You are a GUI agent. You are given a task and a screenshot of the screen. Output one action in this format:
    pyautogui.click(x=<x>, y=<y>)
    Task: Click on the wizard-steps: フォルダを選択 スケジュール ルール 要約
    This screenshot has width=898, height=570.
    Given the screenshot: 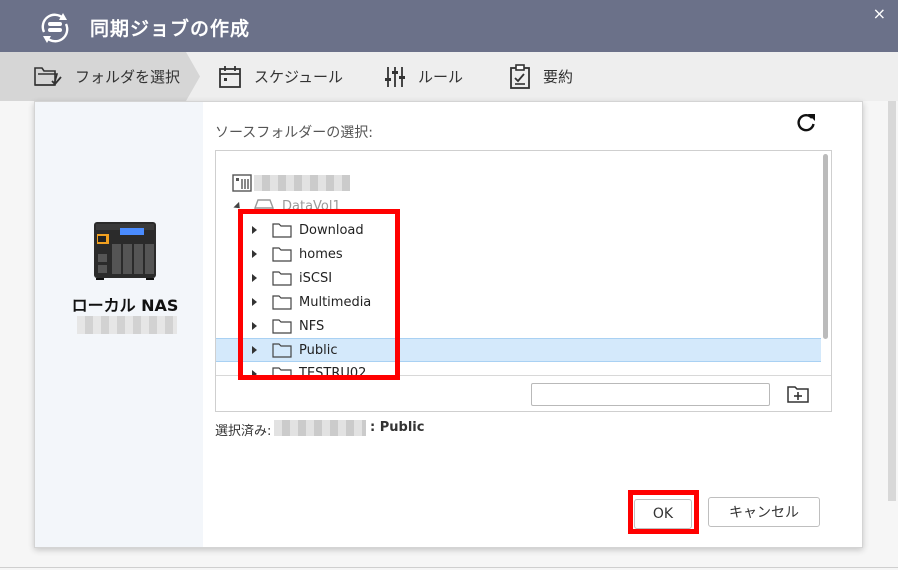 What is the action you would take?
    pyautogui.click(x=449, y=76)
    